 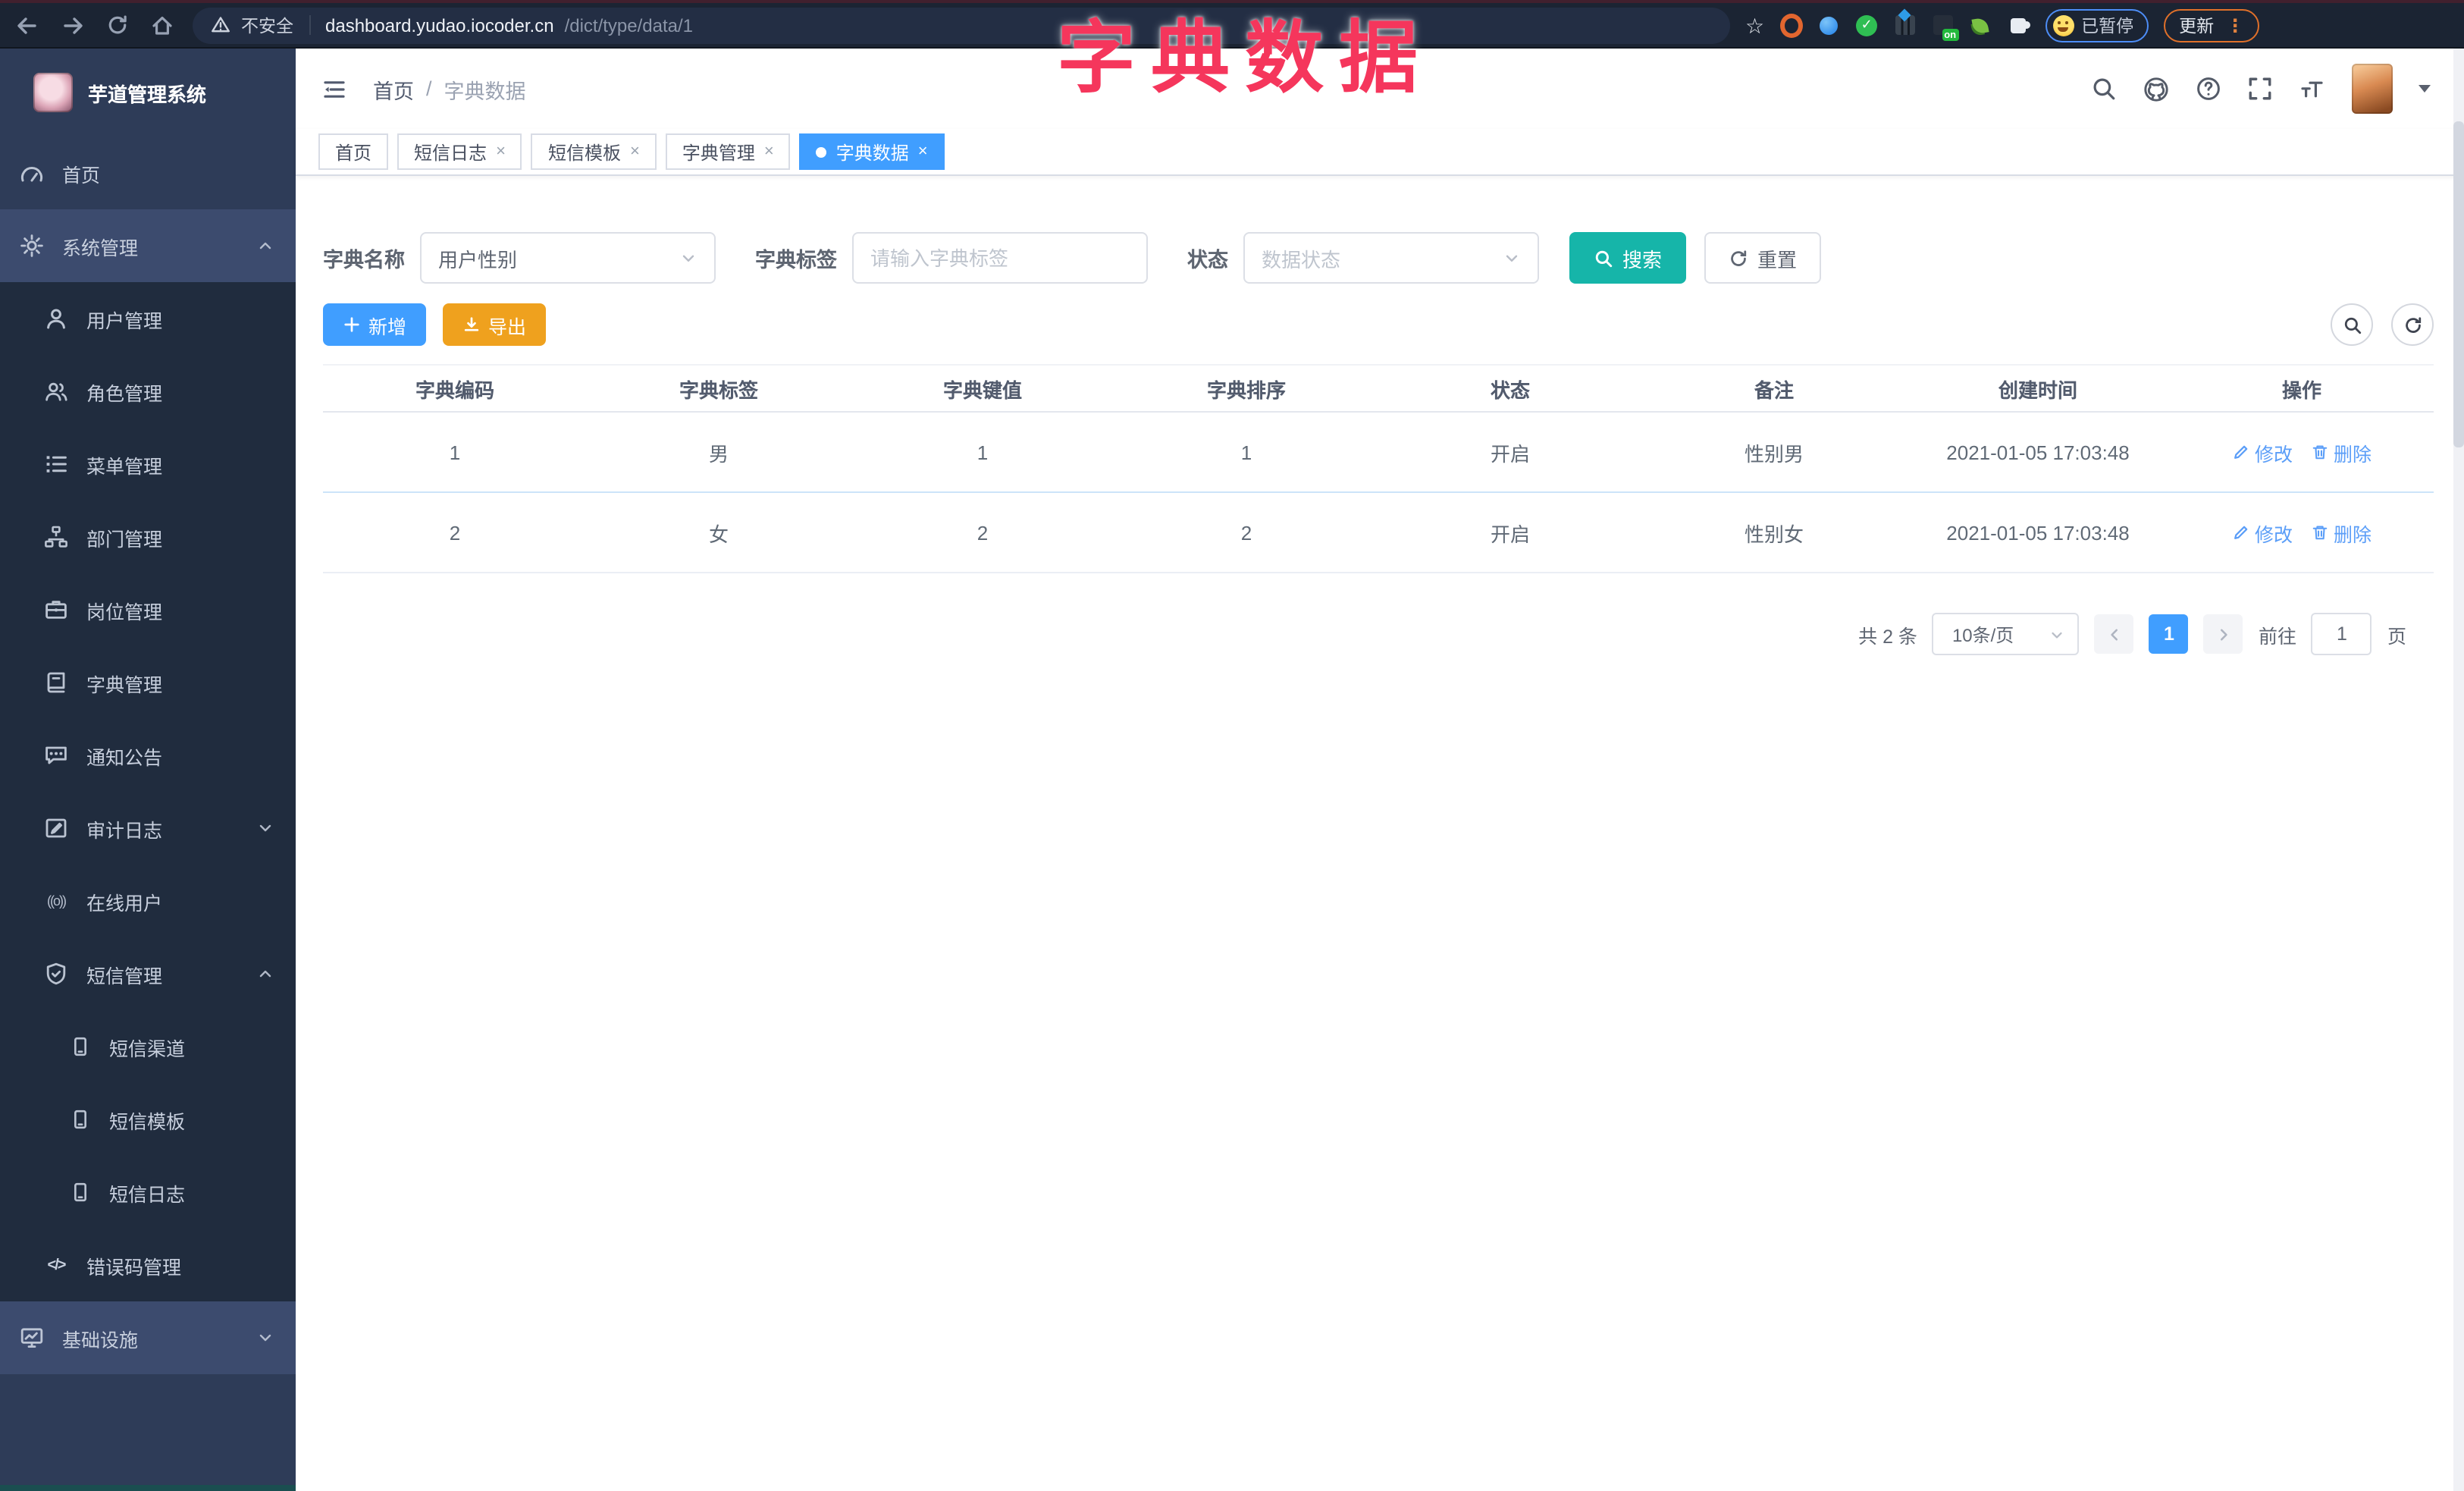 What do you see at coordinates (568, 258) in the screenshot?
I see `dict-name-select: 用户性别` at bounding box center [568, 258].